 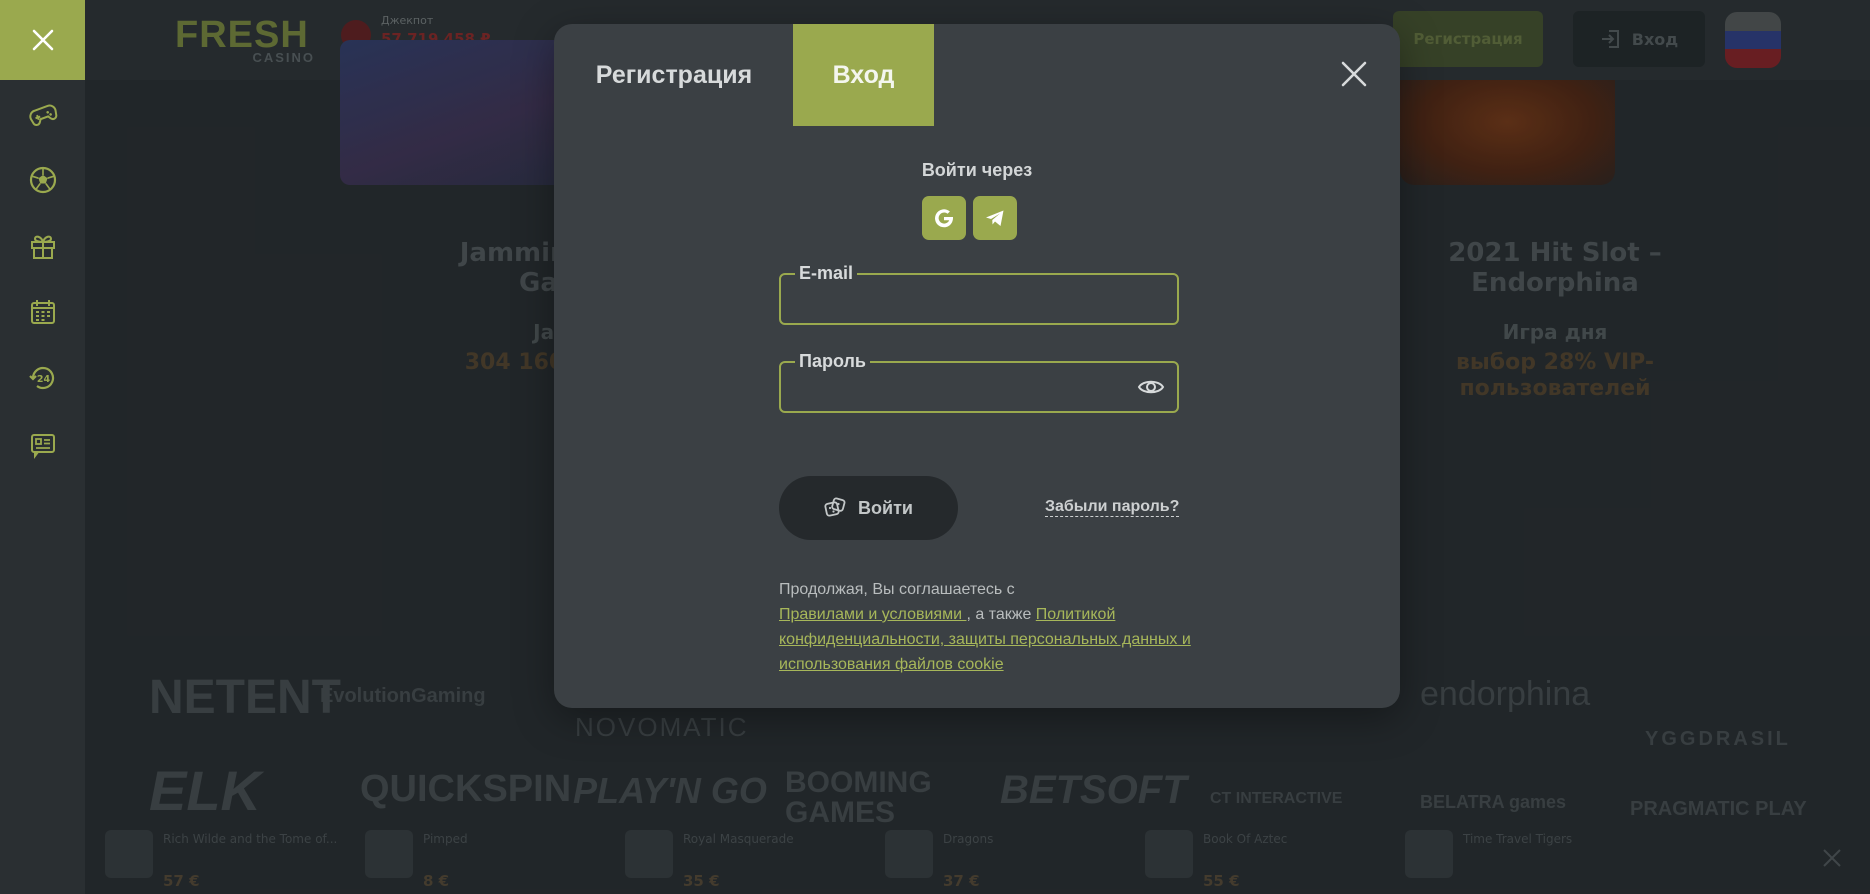 I want to click on dice-icon, so click(x=835, y=507).